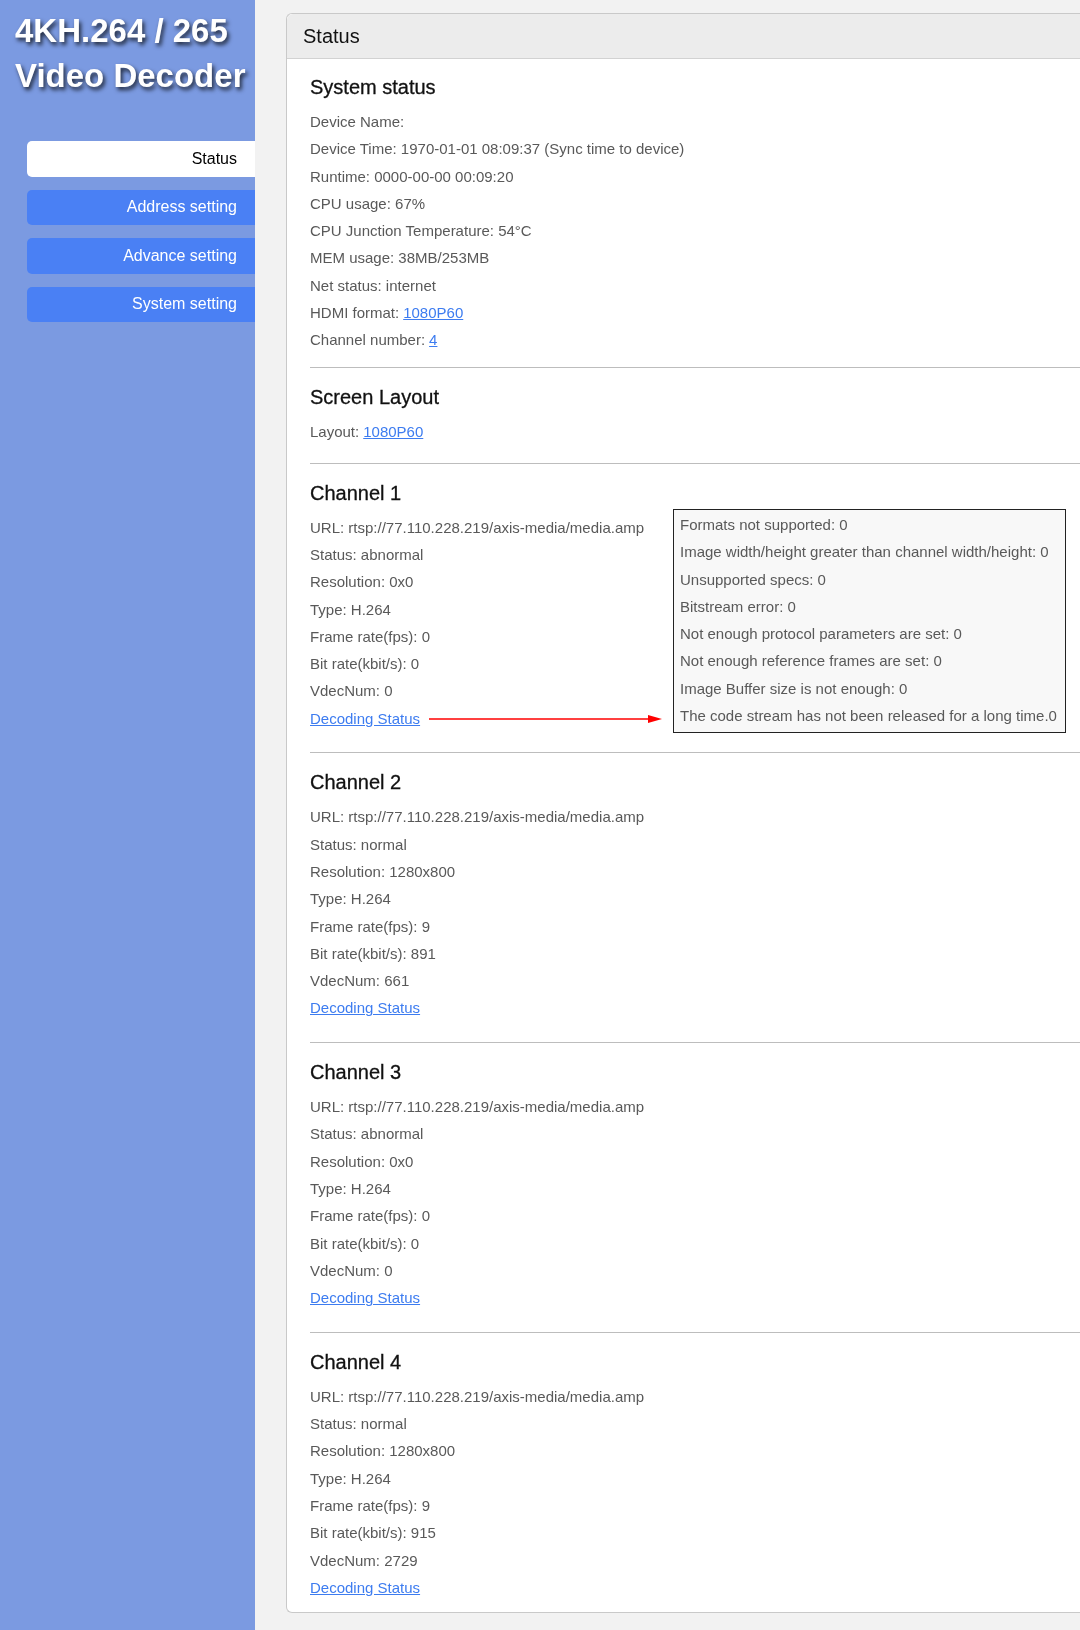  I want to click on info-text: Runtime: 0000-00-00 00:09:20, so click(412, 176).